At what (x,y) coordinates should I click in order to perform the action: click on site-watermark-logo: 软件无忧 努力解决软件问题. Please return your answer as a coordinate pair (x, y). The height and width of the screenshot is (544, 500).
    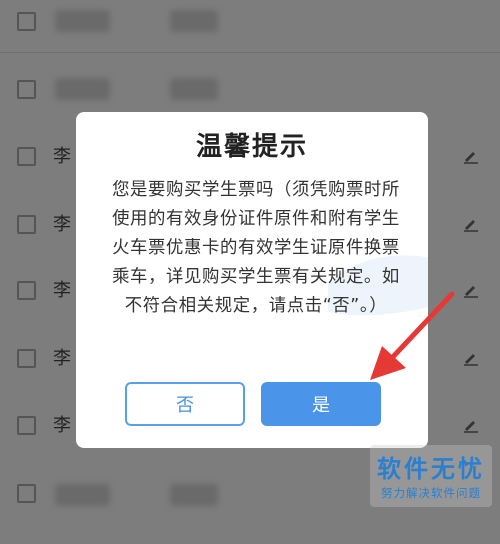
    Looking at the image, I should click on (431, 476).